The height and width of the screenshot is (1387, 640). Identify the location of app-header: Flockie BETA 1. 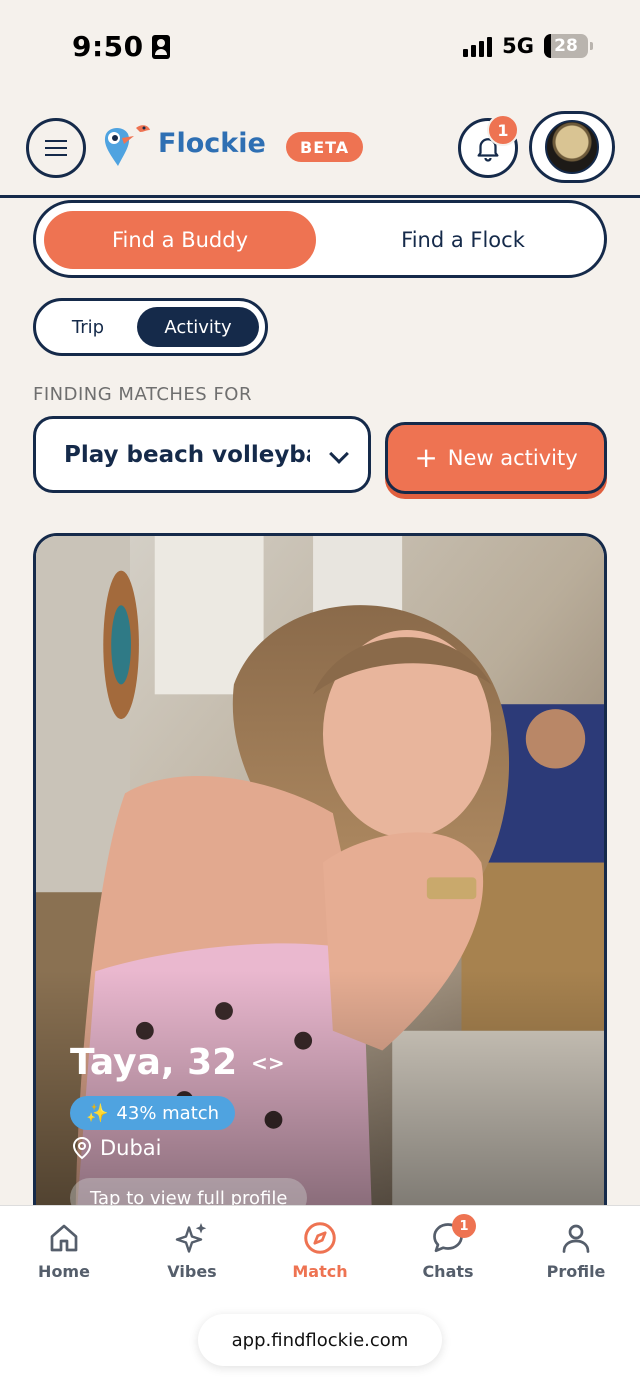
(320, 152).